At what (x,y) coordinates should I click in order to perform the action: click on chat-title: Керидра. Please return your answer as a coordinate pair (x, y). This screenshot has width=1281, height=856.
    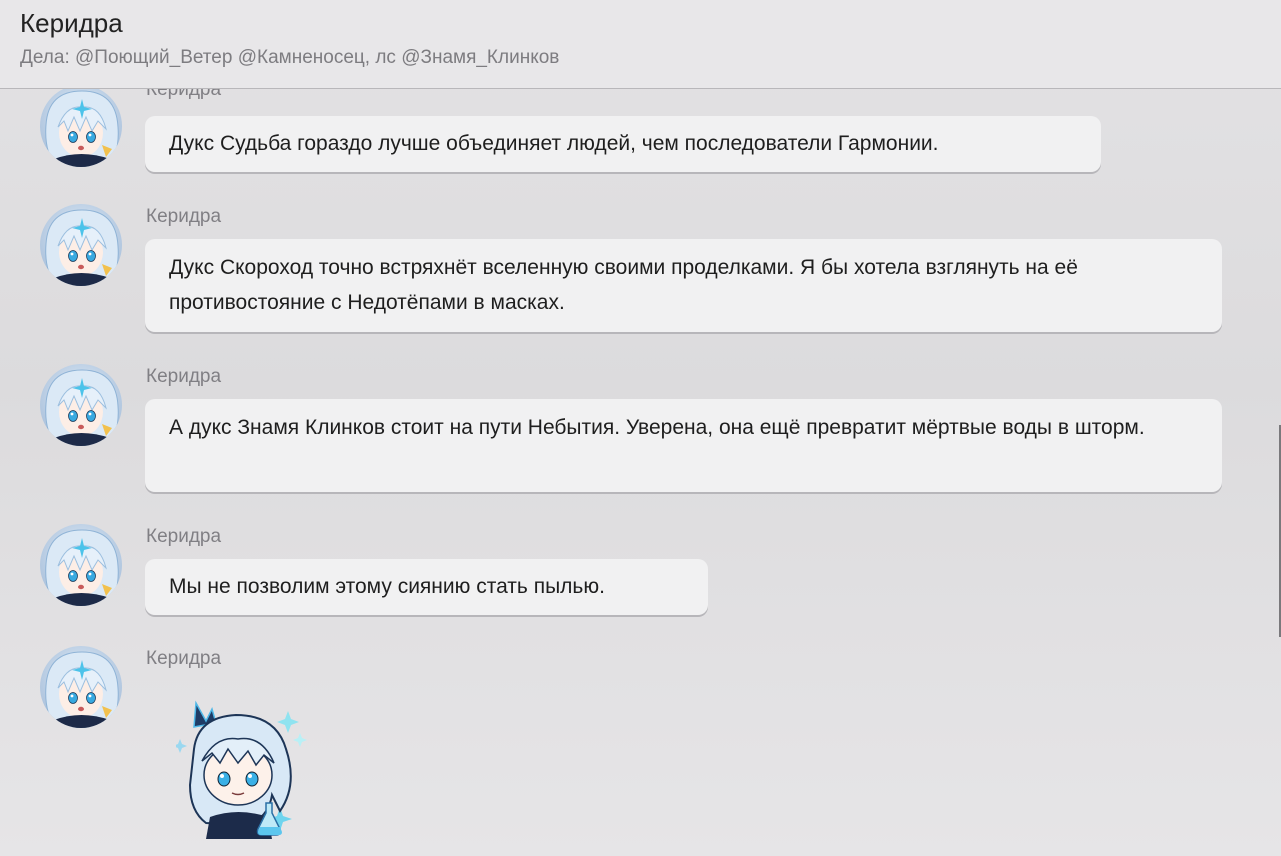
    Looking at the image, I should click on (71, 23).